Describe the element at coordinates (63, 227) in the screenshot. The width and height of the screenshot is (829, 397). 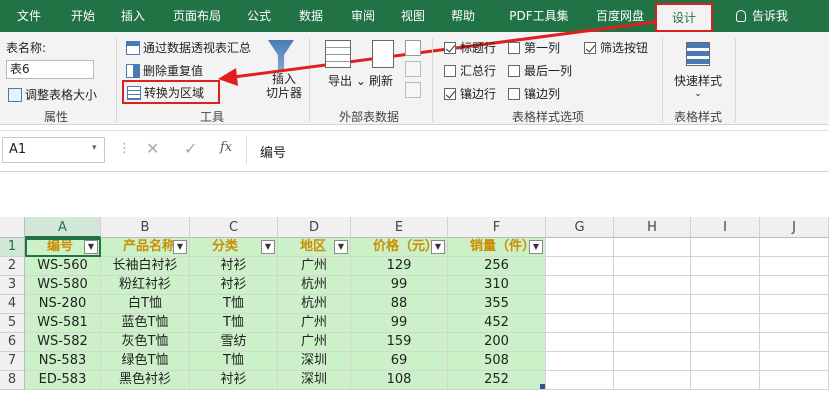
I see `column-header-a: A` at that location.